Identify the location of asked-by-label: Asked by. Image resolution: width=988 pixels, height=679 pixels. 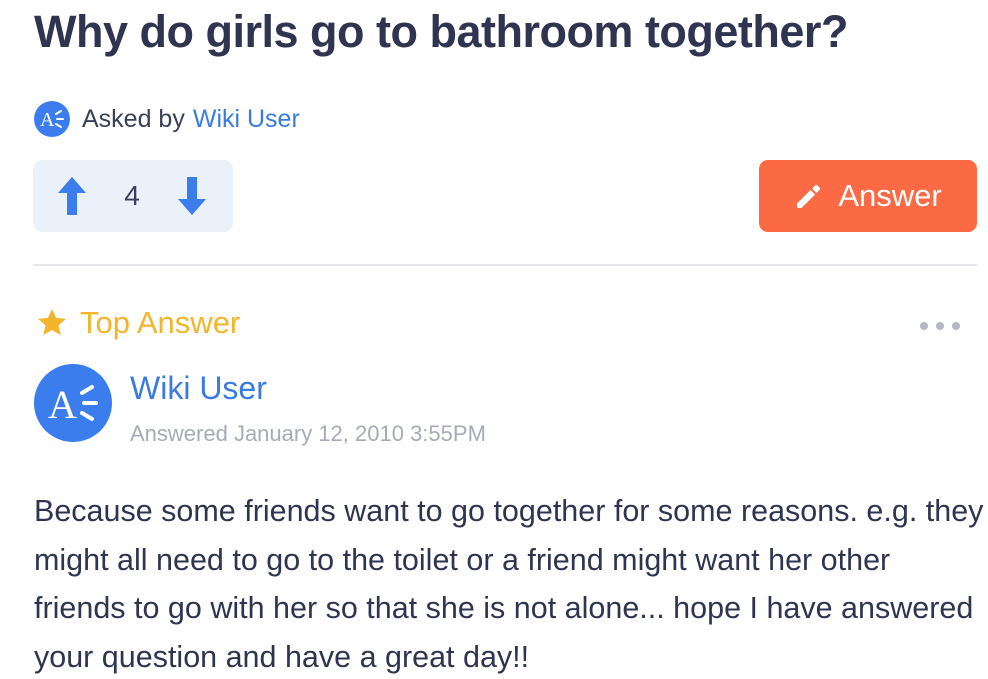
(133, 118).